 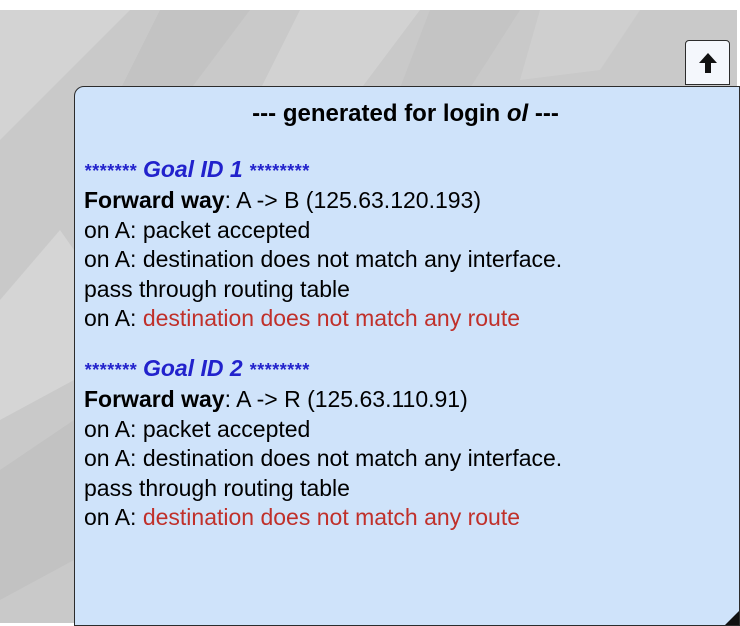 I want to click on forward-way-line: Forward way: A -> B (125.63.120.193), so click(x=411, y=201).